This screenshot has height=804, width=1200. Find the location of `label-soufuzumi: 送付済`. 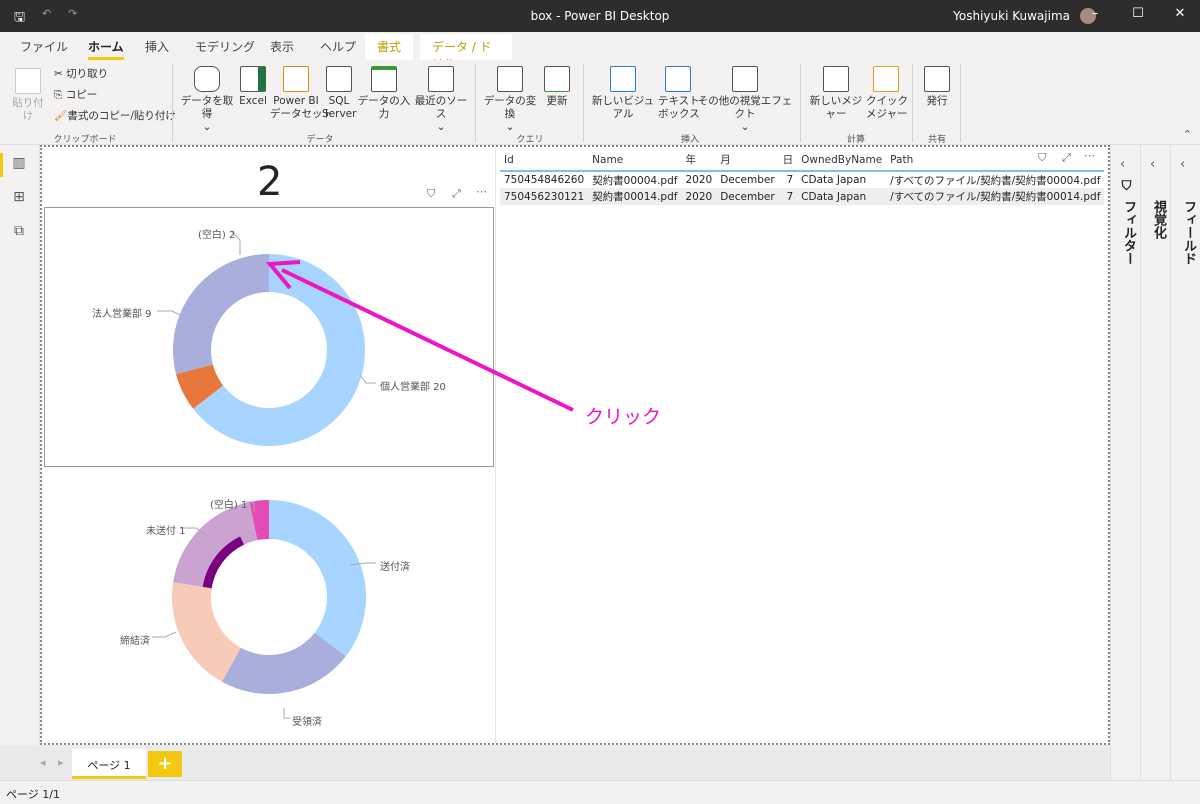

label-soufuzumi: 送付済 is located at coordinates (395, 567).